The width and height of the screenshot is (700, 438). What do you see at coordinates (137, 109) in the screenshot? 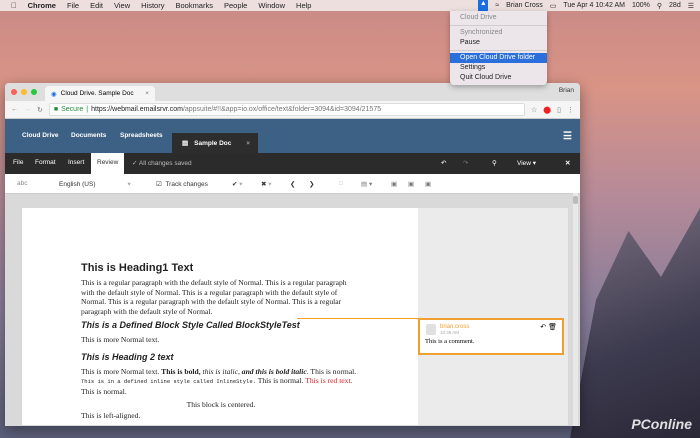
I see `url-host: https://webmail.emailsrvr.com` at bounding box center [137, 109].